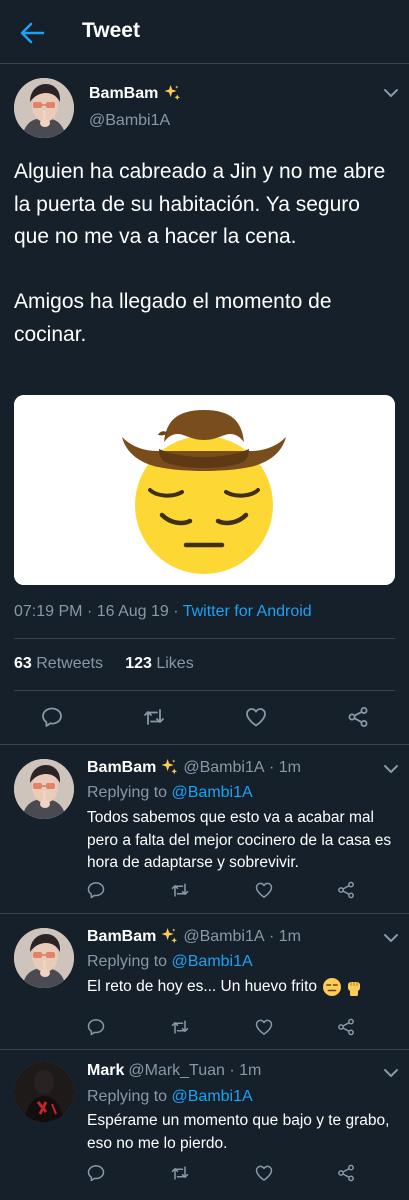 Image resolution: width=409 pixels, height=1200 pixels. I want to click on cowboy-pensive-face-icon, so click(204, 490).